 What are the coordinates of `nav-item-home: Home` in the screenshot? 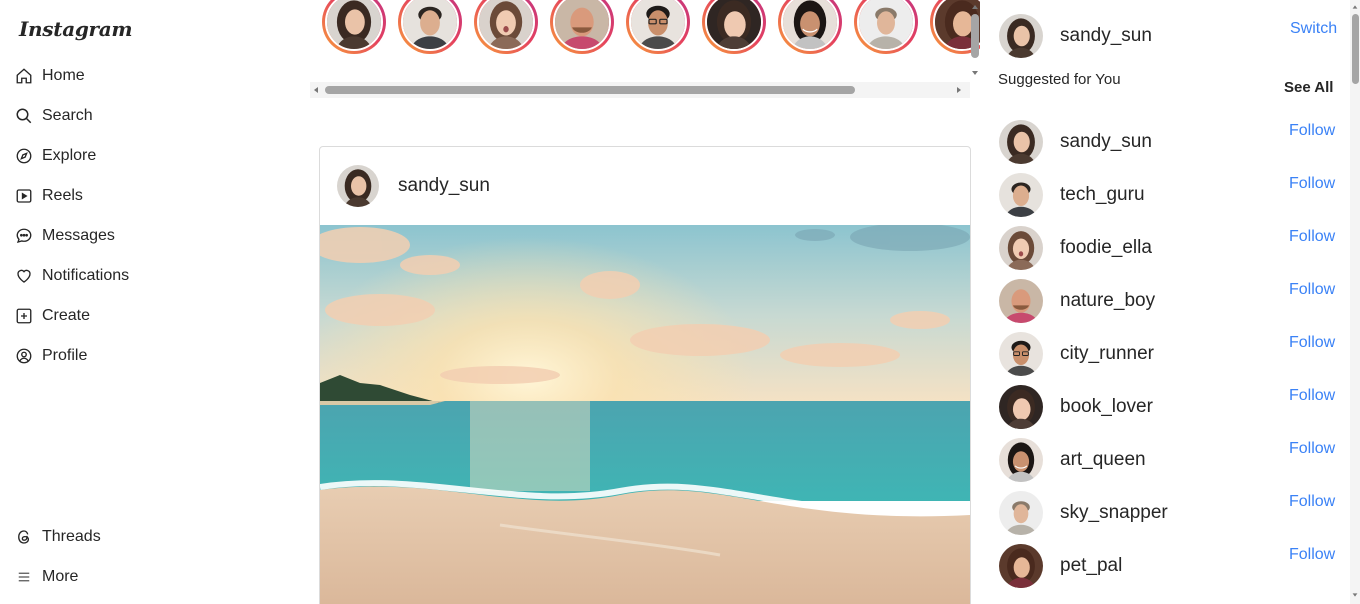 It's located at (71, 76).